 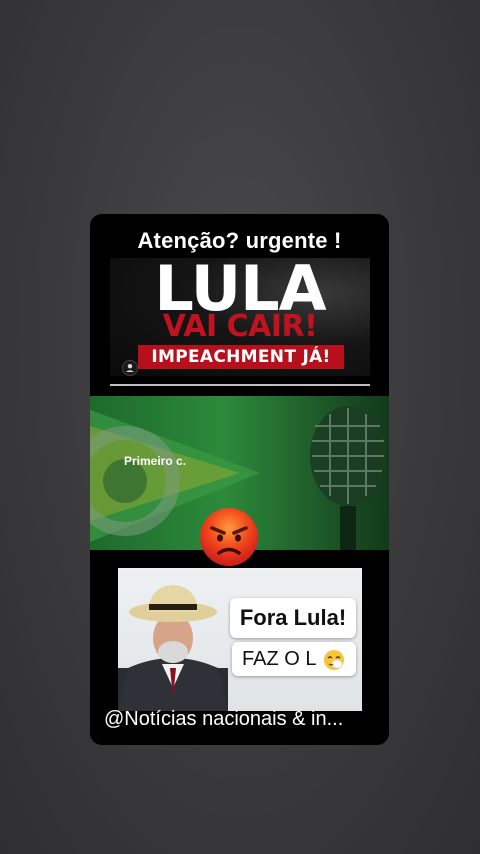 What do you see at coordinates (130, 368) in the screenshot?
I see `user-icon` at bounding box center [130, 368].